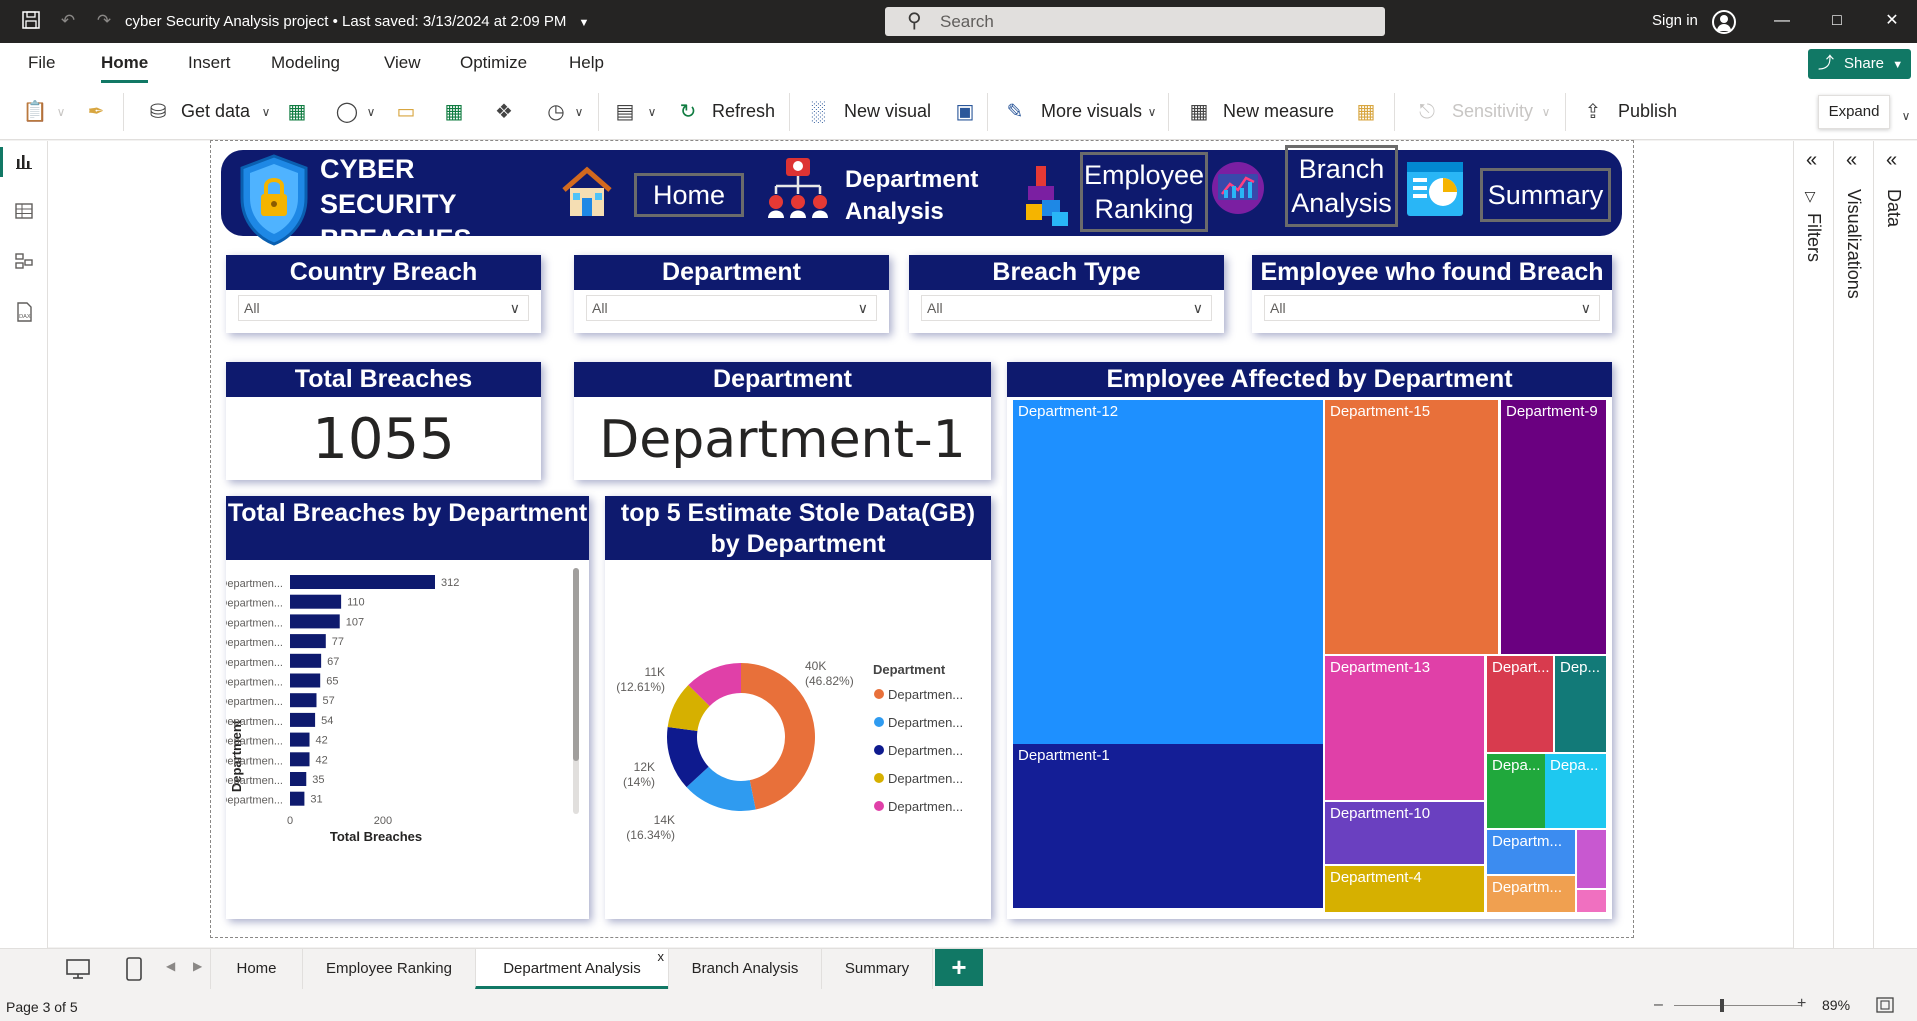 This screenshot has height=1021, width=1917. Describe the element at coordinates (688, 112) in the screenshot. I see `refresh-icon: ↻` at that location.